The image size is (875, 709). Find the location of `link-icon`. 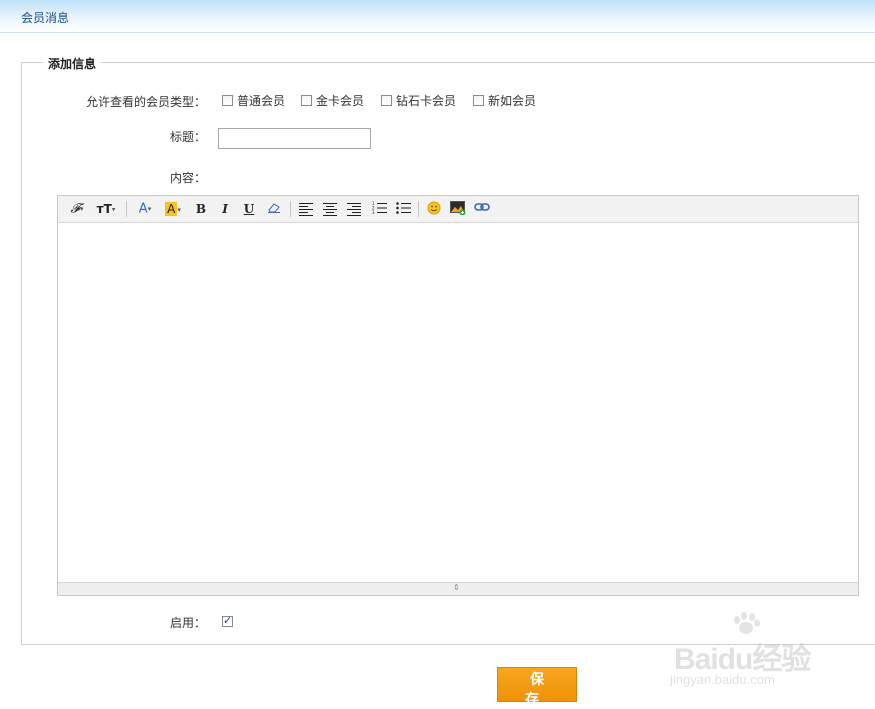

link-icon is located at coordinates (482, 209).